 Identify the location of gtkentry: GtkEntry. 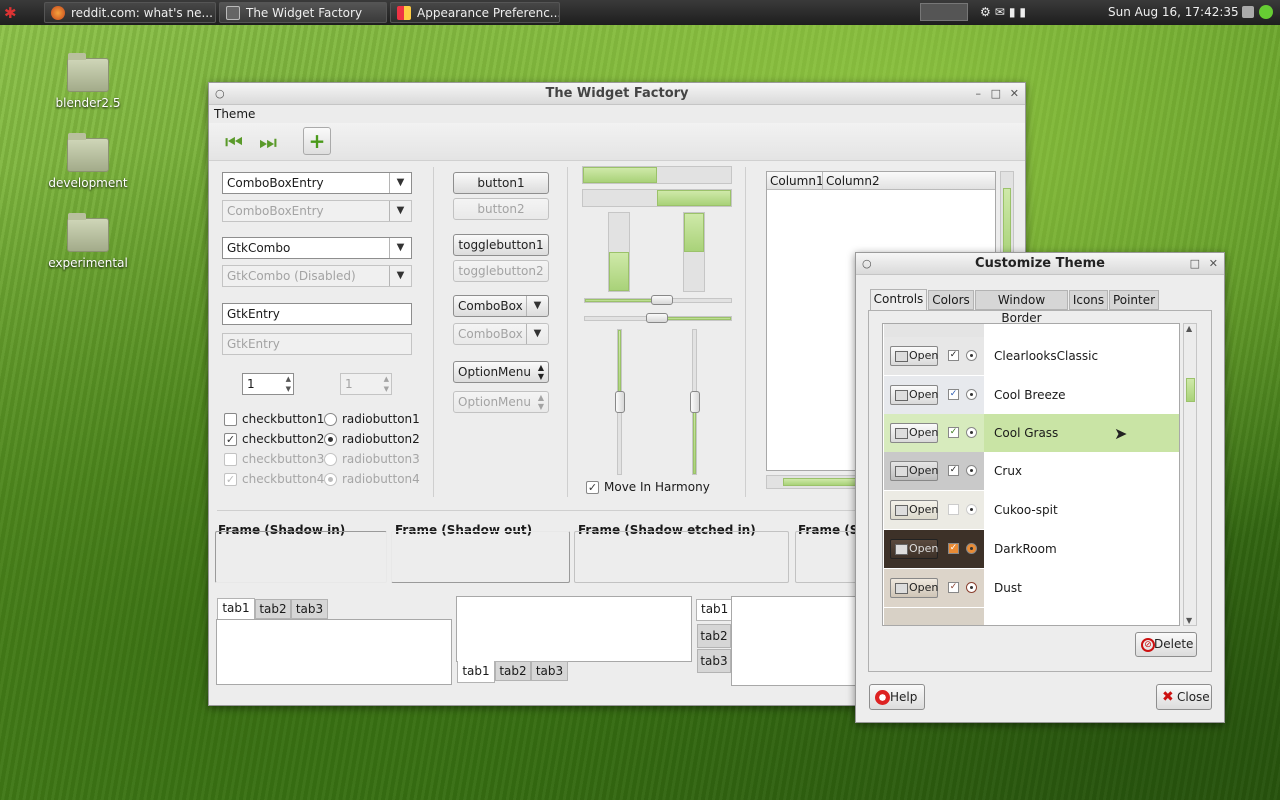
(317, 314).